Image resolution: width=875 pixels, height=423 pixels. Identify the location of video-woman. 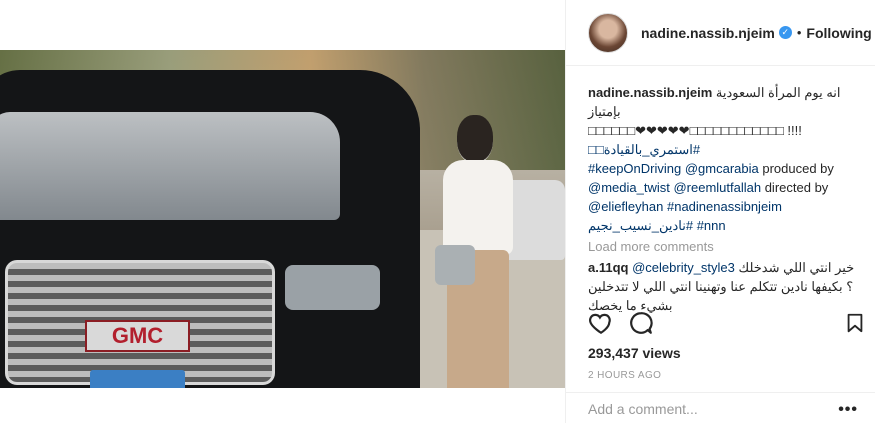
(480, 251).